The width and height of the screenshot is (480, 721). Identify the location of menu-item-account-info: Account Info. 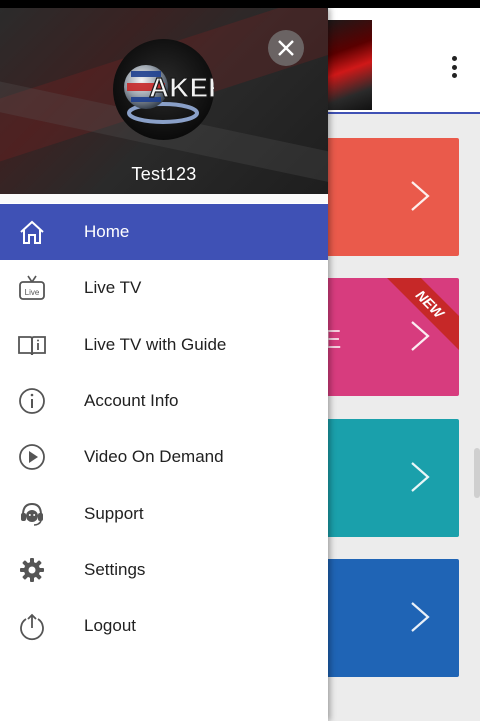
(164, 401).